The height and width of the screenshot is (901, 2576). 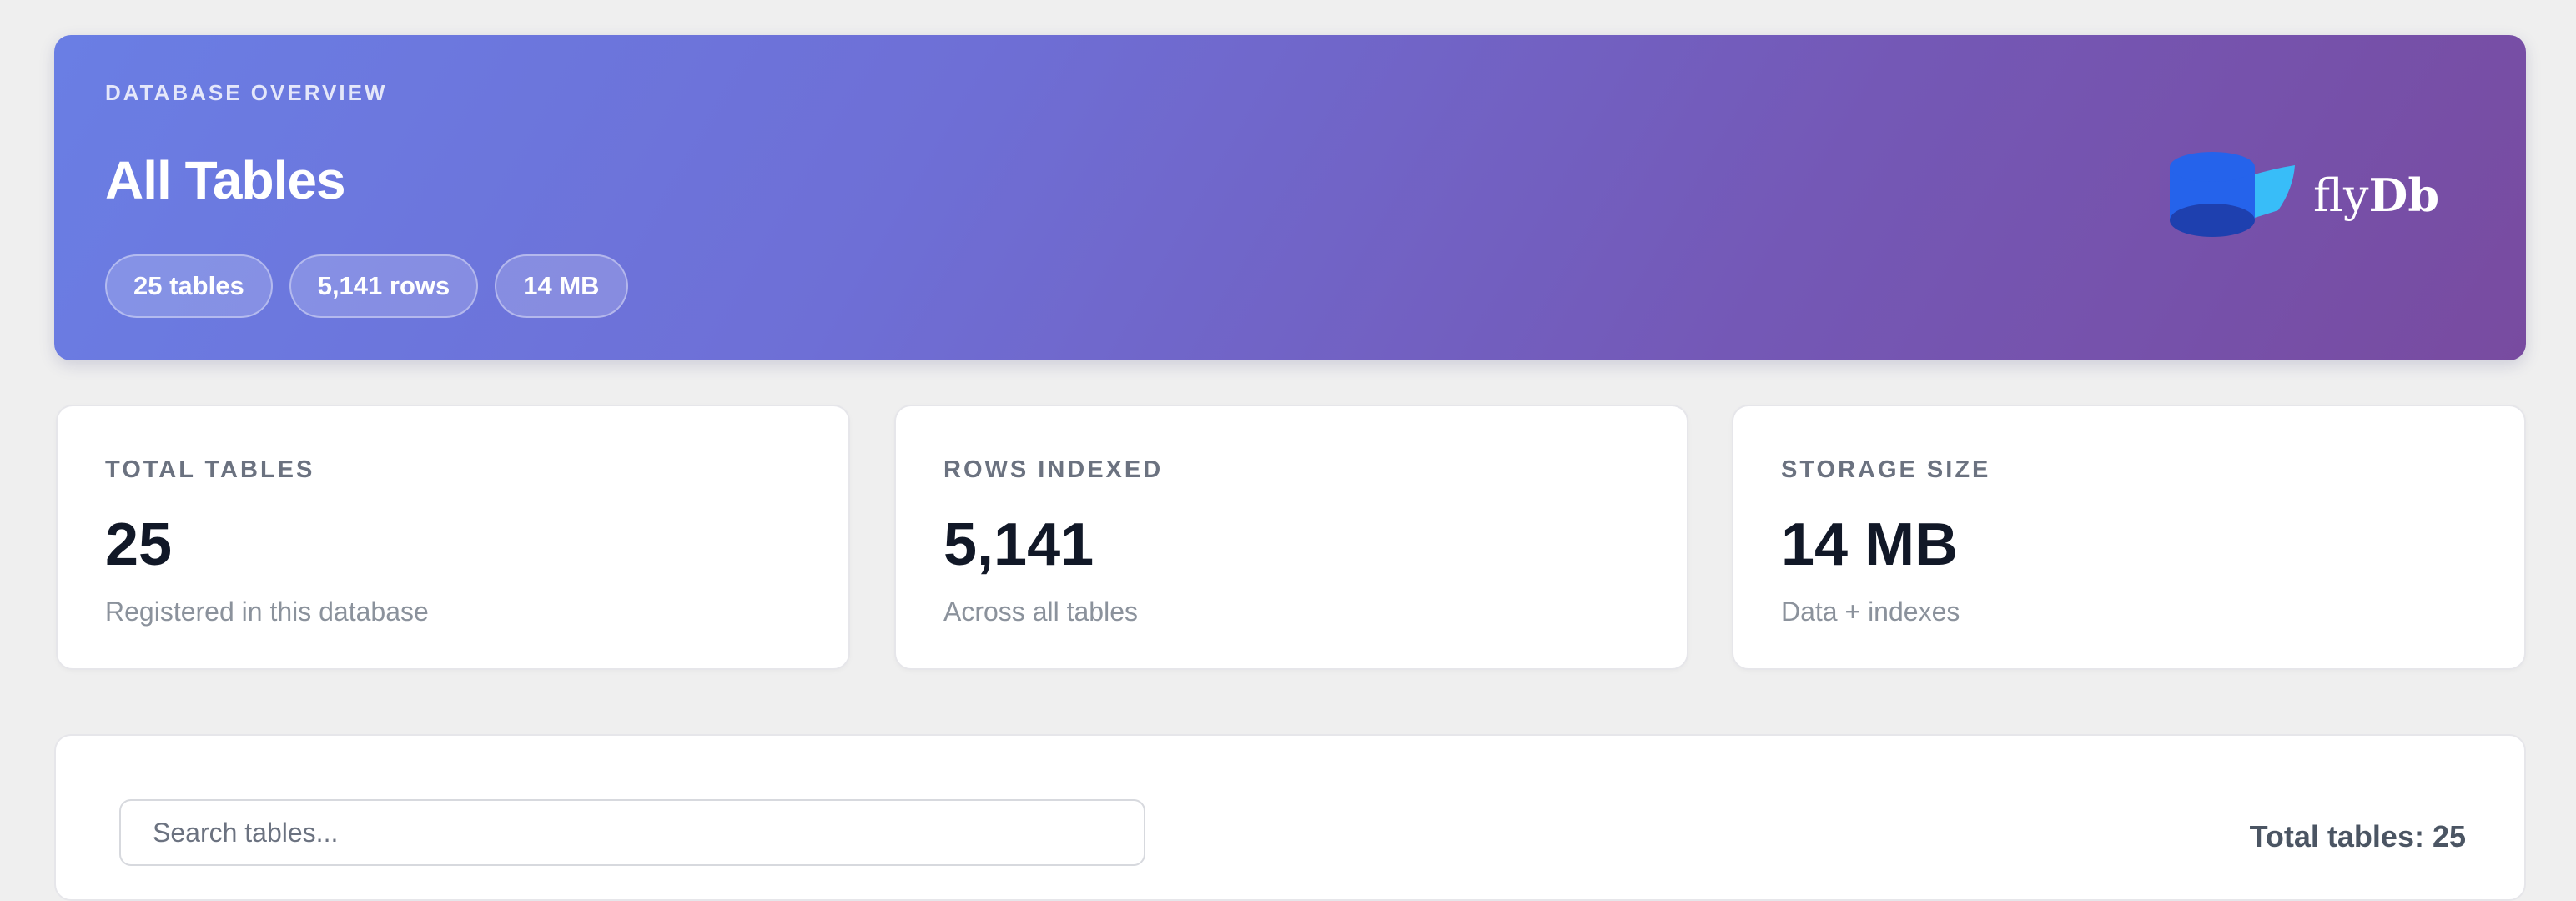 What do you see at coordinates (632, 832) in the screenshot?
I see `search-tables-input` at bounding box center [632, 832].